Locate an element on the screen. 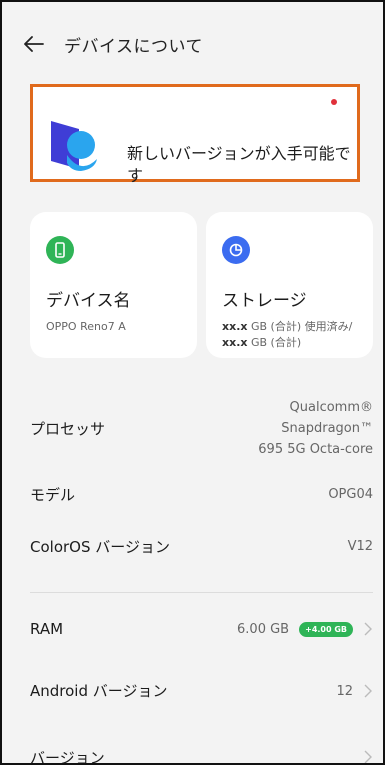  page-title: デバイスについて is located at coordinates (133, 46).